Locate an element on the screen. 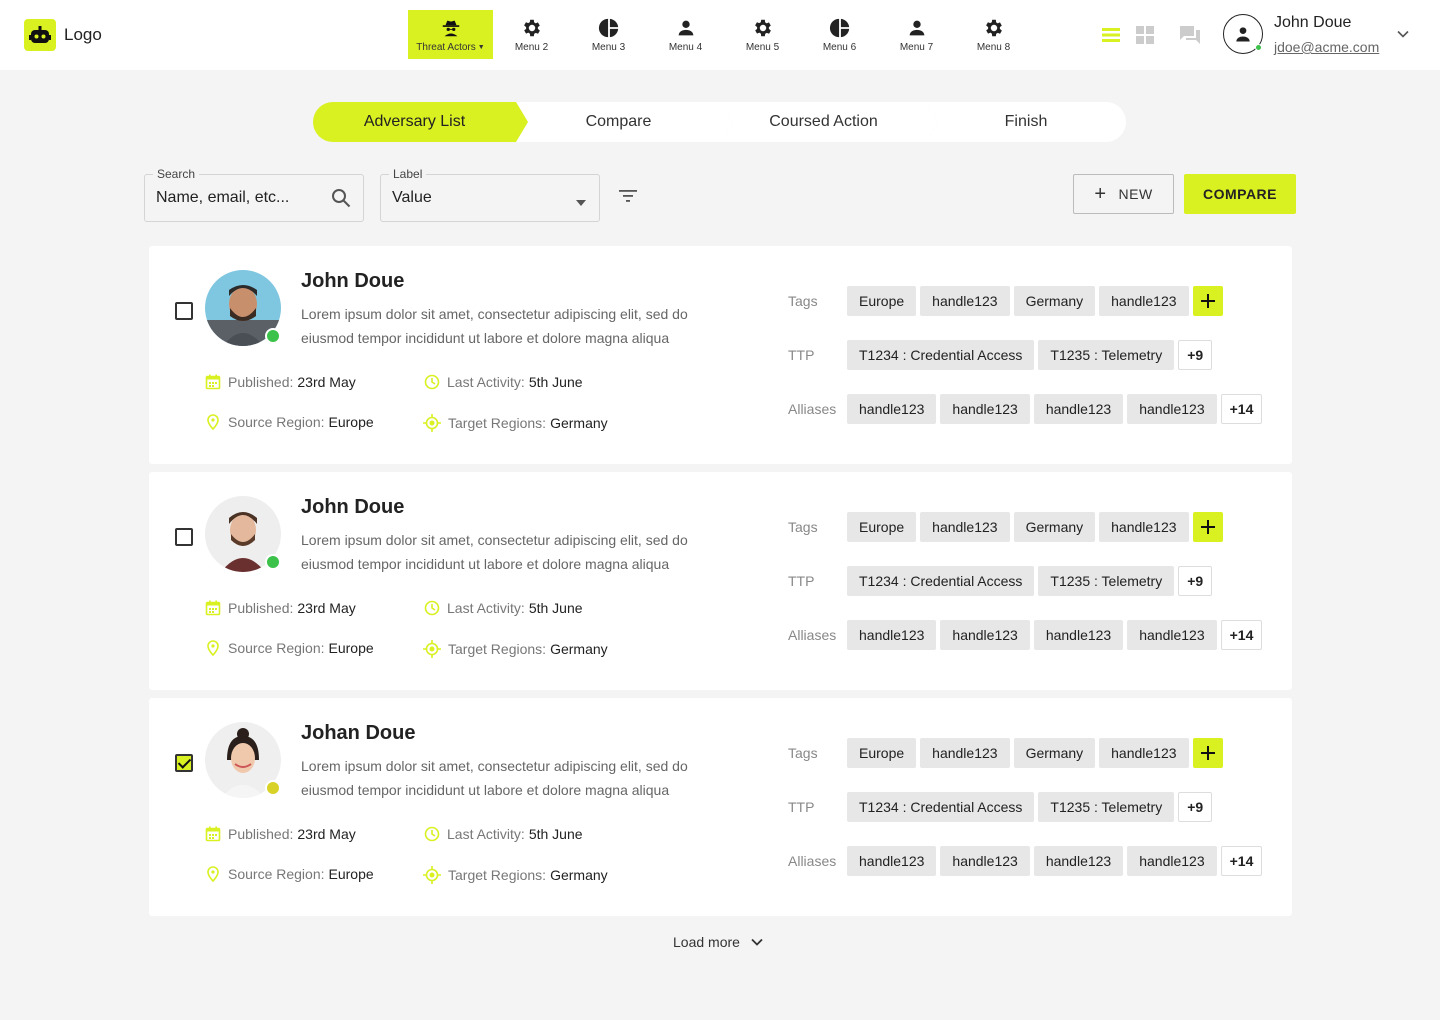 This screenshot has height=1020, width=1440. calendar-icon is located at coordinates (213, 608).